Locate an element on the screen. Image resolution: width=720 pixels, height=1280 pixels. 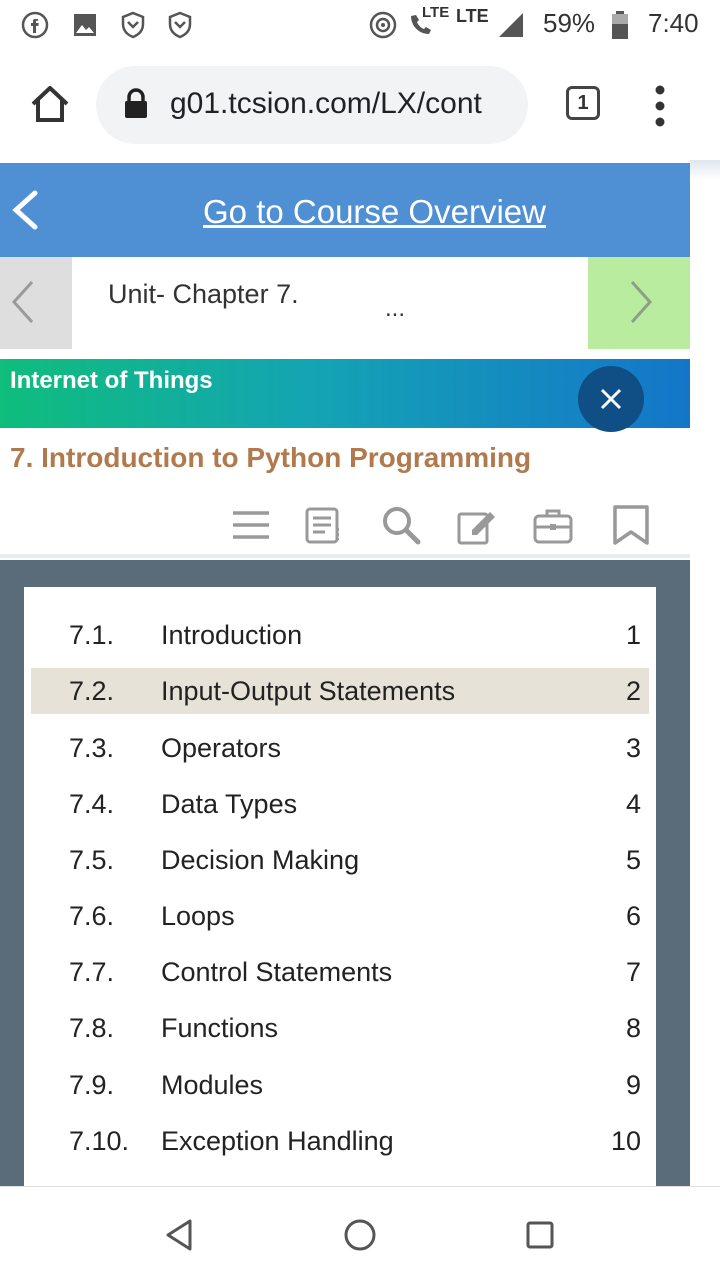
back-icon is located at coordinates (180, 1235).